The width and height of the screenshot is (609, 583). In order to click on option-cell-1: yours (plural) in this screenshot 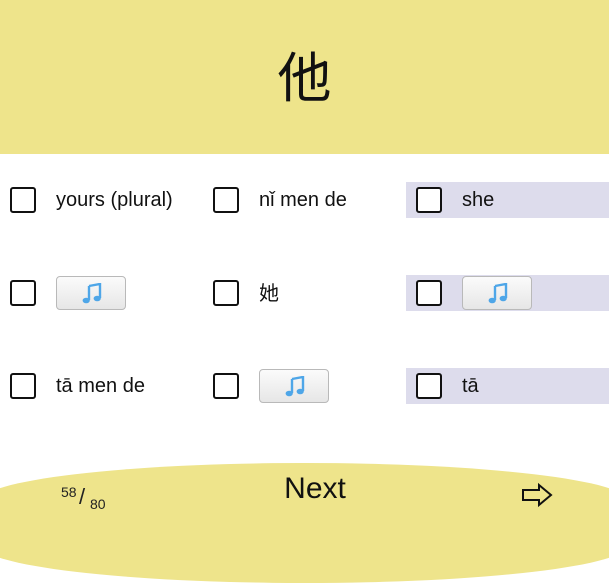, I will do `click(100, 200)`.